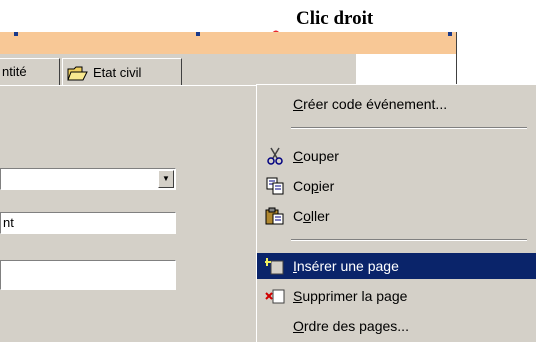 The image size is (536, 342). I want to click on menu-item-supprimer-page: Supprimer la page, so click(396, 296).